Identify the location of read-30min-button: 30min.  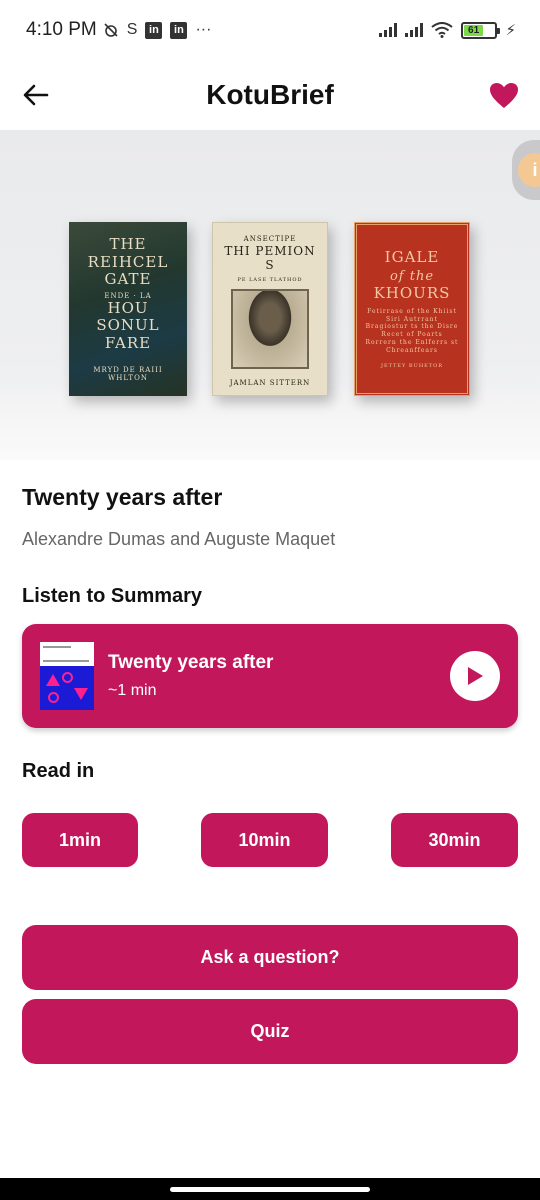
(454, 840).